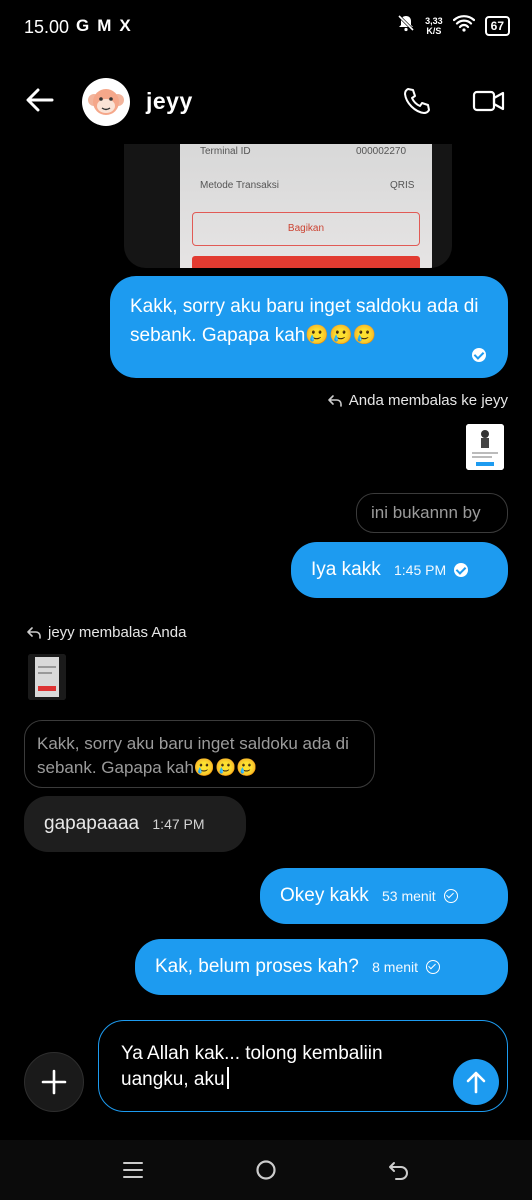 This screenshot has width=532, height=1200. What do you see at coordinates (92, 823) in the screenshot?
I see `message-text: gapapaaaa` at bounding box center [92, 823].